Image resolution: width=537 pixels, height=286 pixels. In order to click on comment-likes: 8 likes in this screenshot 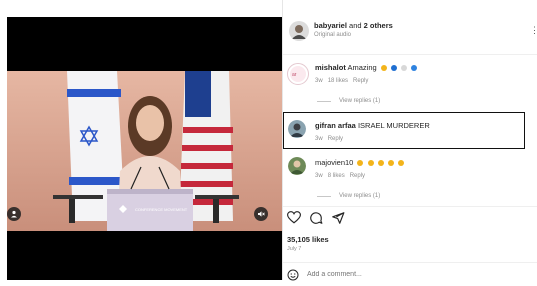, I will do `click(336, 176)`.